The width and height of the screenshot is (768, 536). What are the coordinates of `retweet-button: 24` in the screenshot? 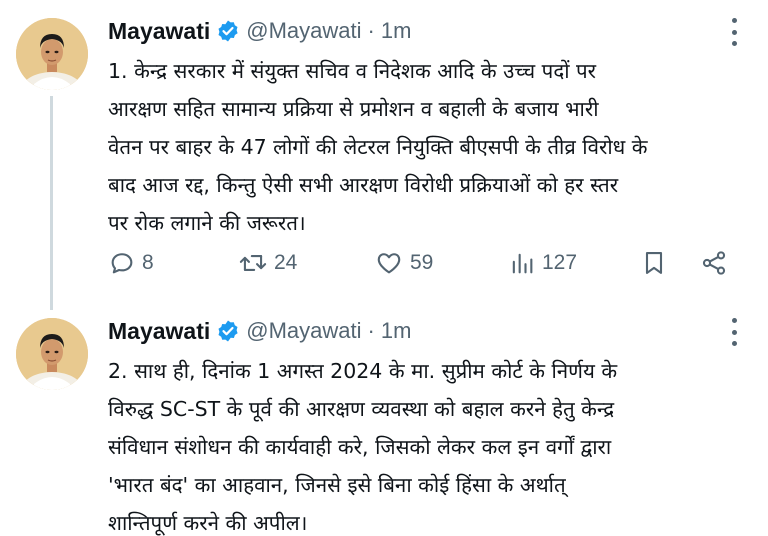 It's located at (267, 263).